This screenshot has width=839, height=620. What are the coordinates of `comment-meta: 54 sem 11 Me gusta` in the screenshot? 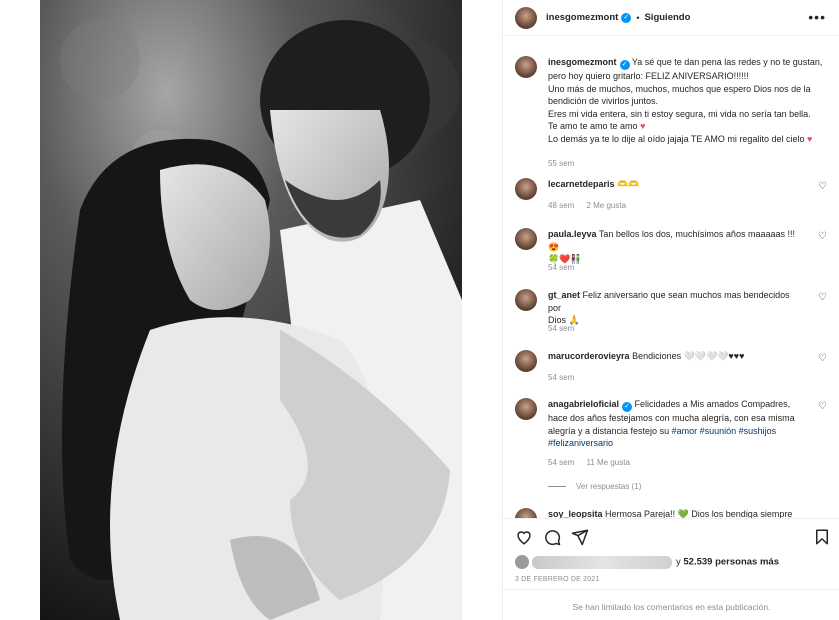 It's located at (594, 462).